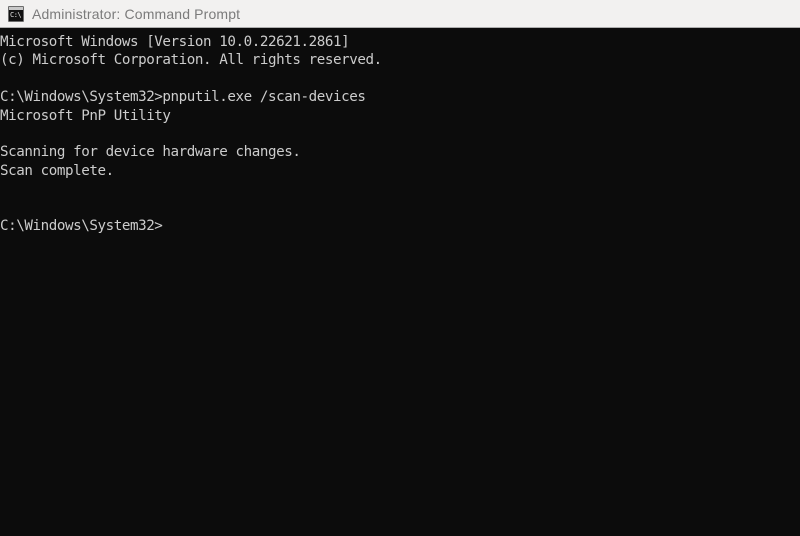 This screenshot has height=536, width=800. What do you see at coordinates (57, 170) in the screenshot?
I see `console-line: Scan complete.` at bounding box center [57, 170].